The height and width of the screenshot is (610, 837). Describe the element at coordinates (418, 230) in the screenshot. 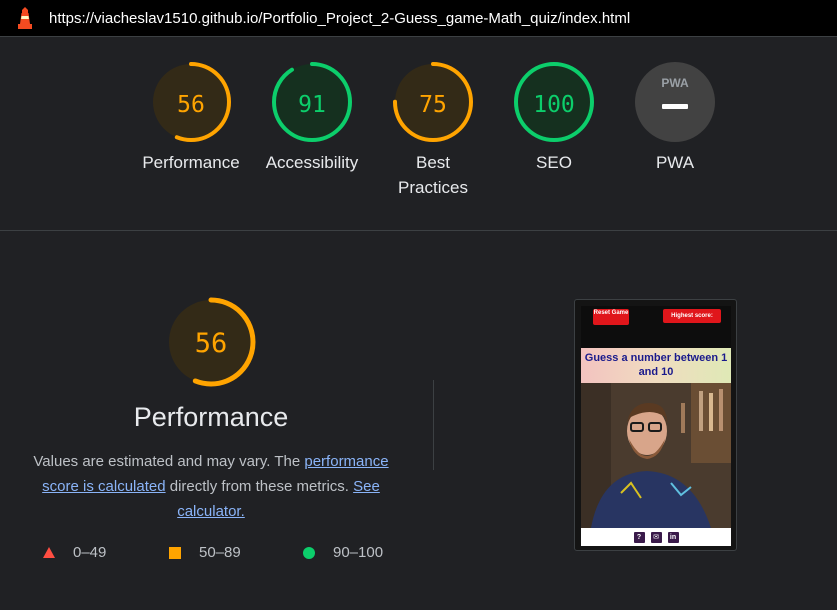

I see `section-divider` at that location.